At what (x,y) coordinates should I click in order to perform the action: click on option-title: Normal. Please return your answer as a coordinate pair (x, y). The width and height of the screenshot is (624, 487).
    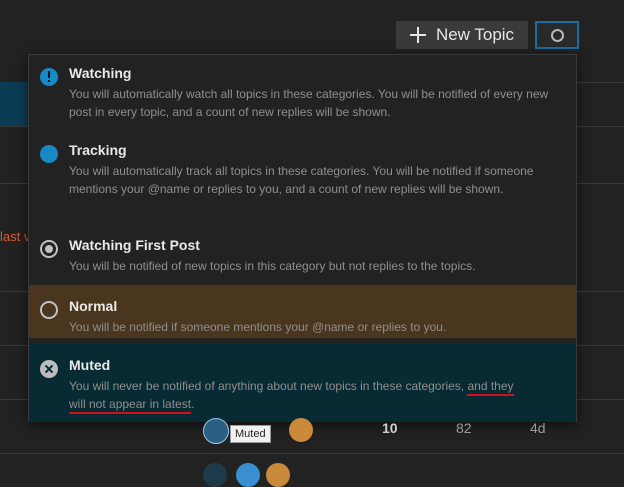
    Looking at the image, I should click on (93, 306).